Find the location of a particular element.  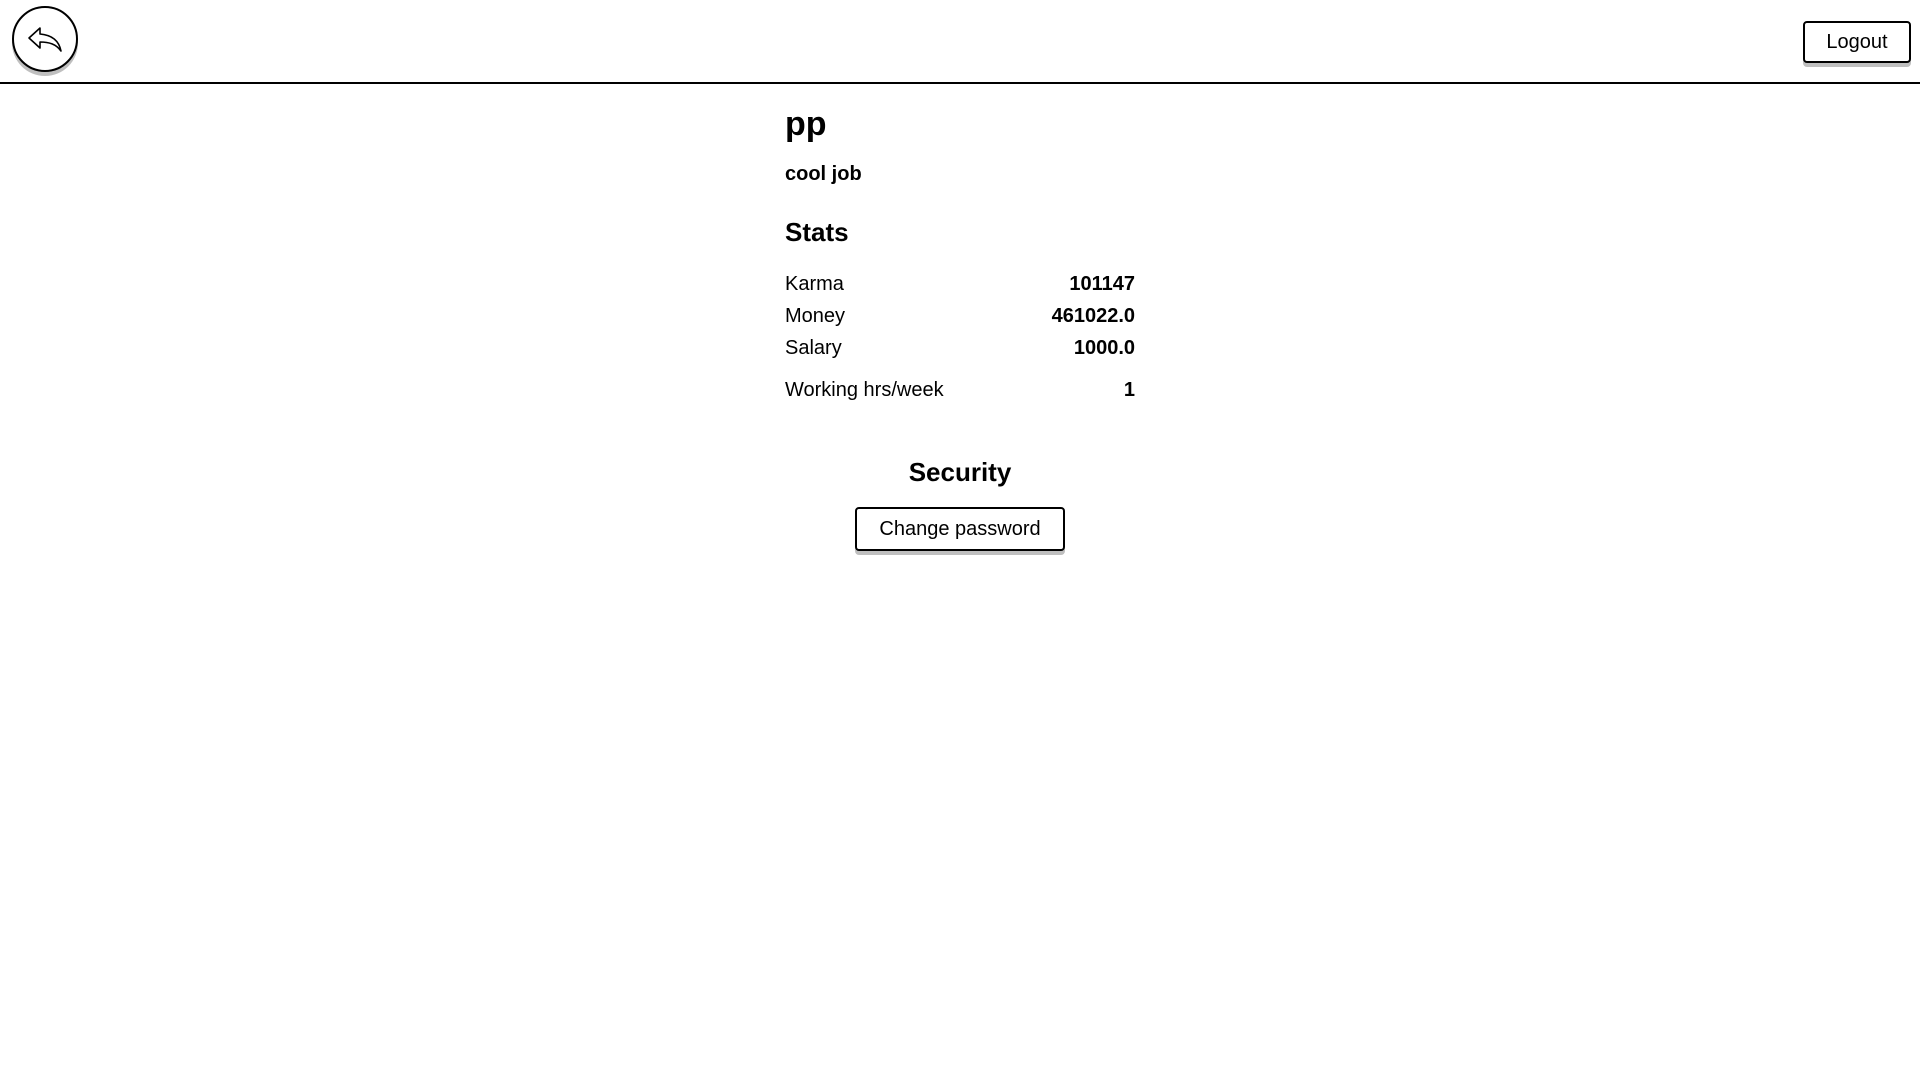

stat-label: Salary is located at coordinates (813, 347).